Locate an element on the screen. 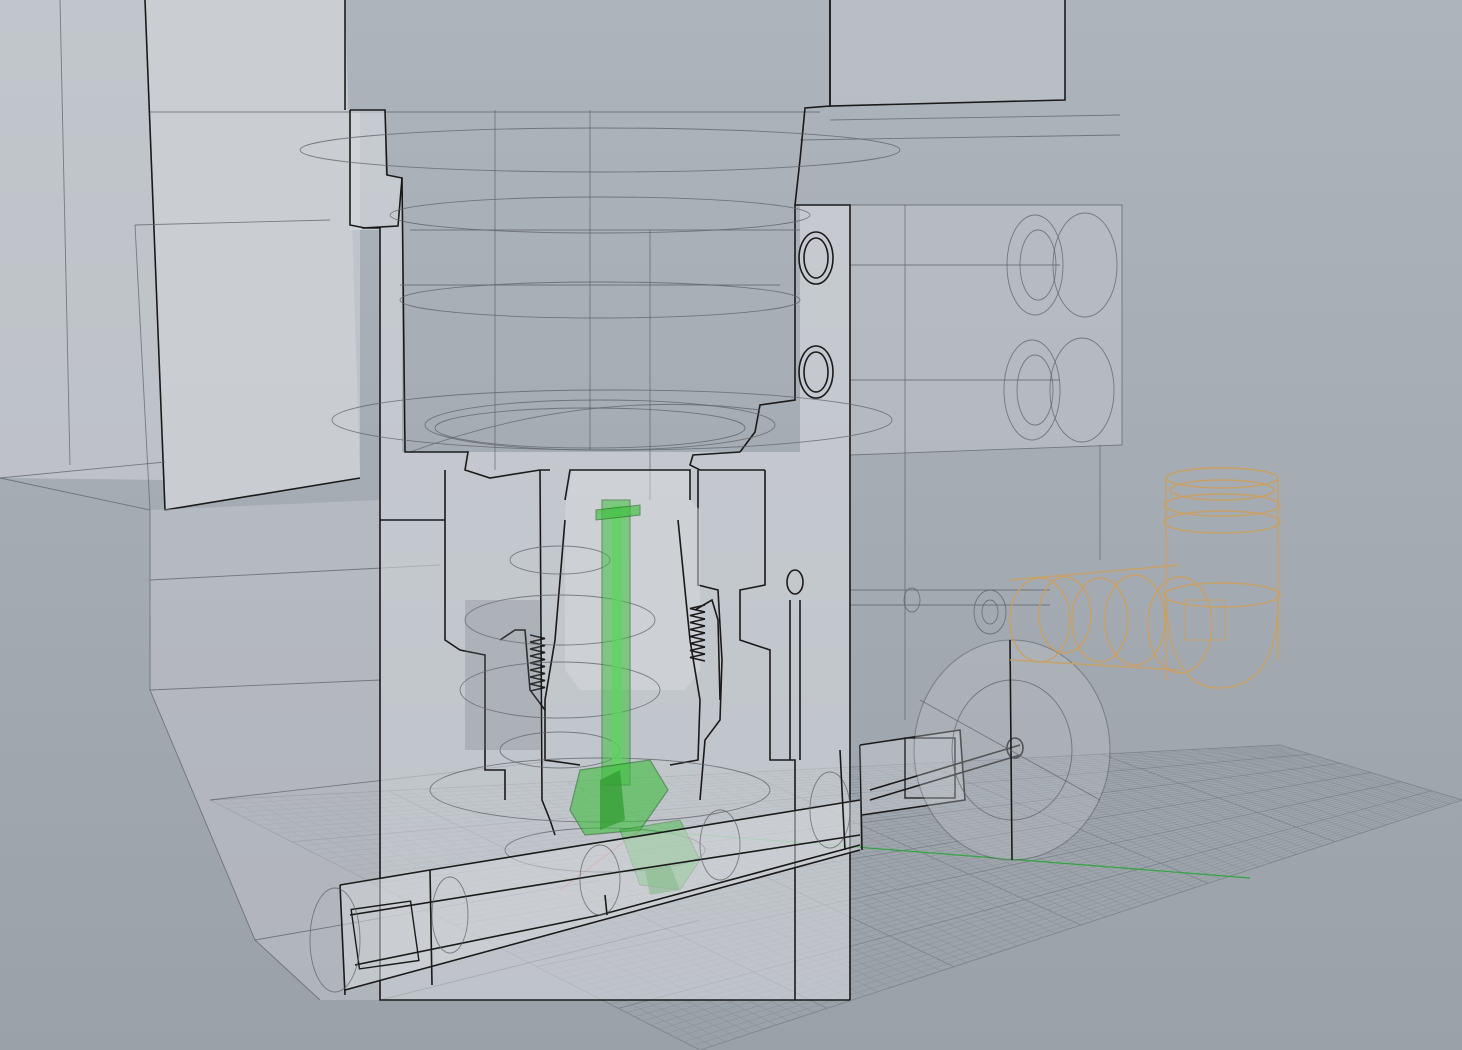 This screenshot has height=1050, width=1462. handwheel-disc is located at coordinates (1012, 750).